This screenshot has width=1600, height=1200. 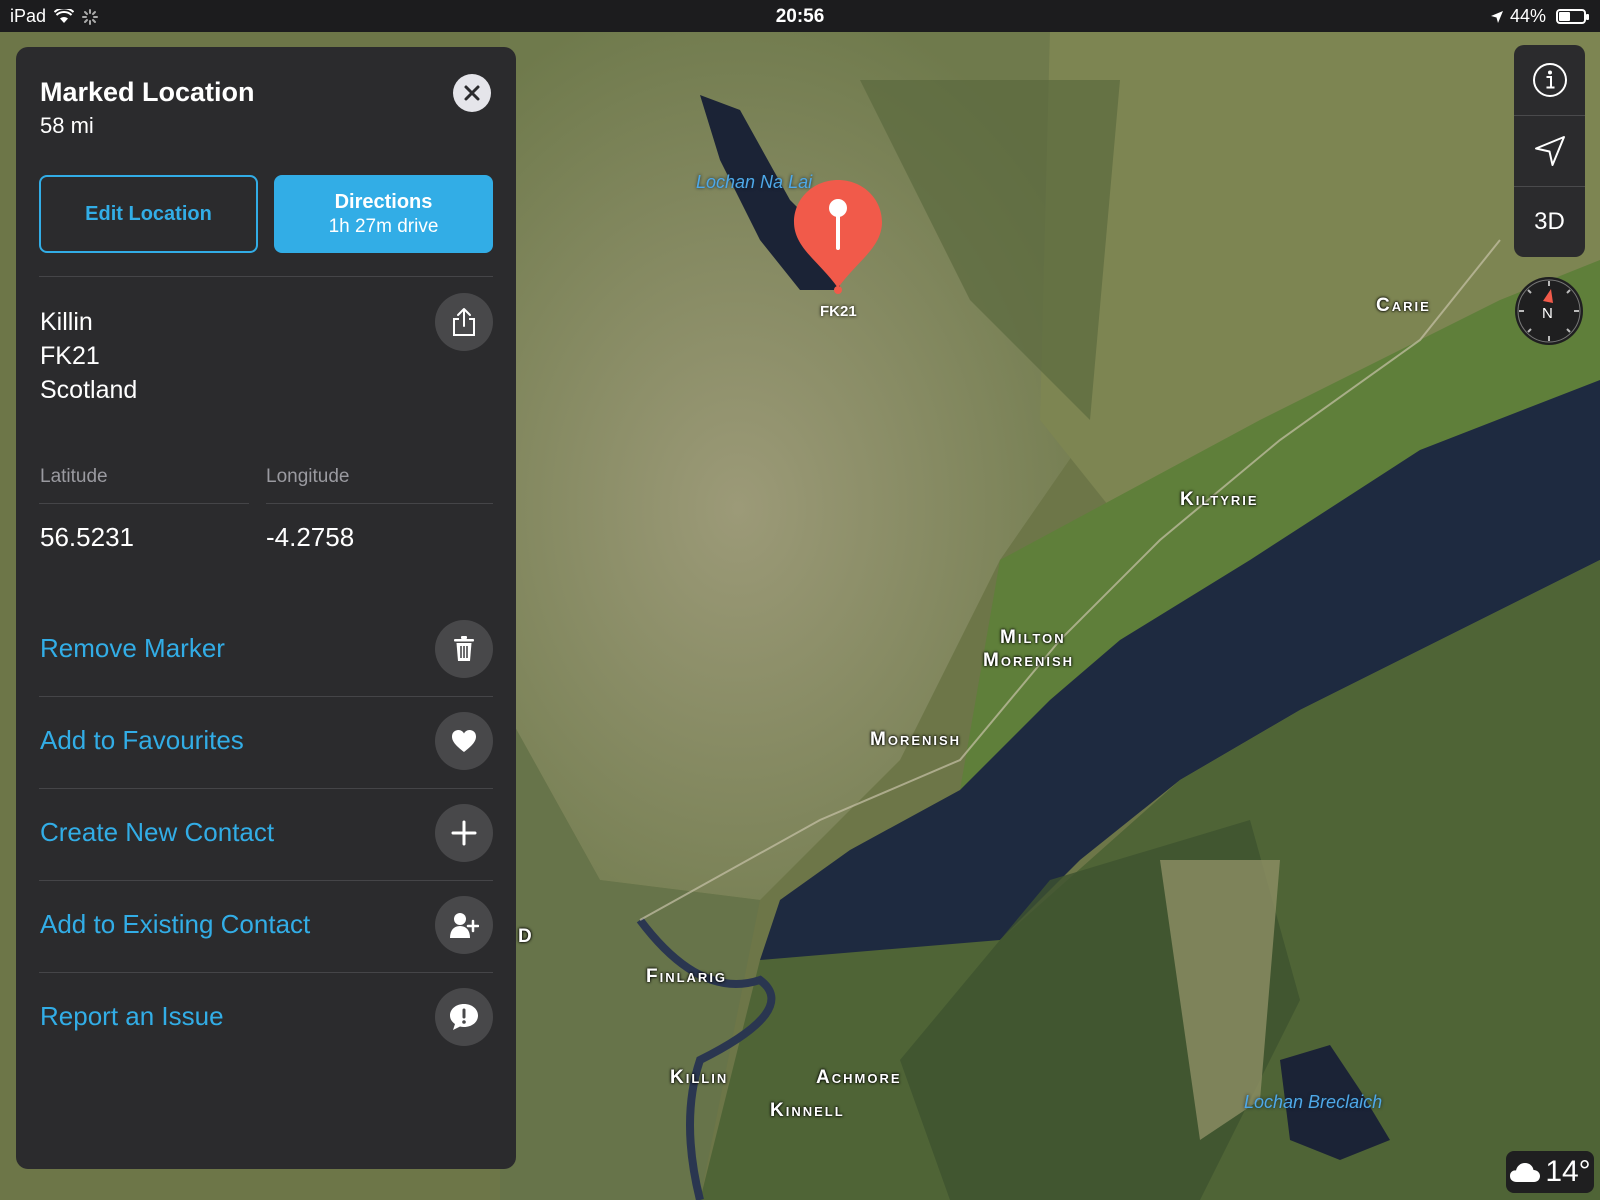 What do you see at coordinates (1496, 16) in the screenshot?
I see `location-services-icon` at bounding box center [1496, 16].